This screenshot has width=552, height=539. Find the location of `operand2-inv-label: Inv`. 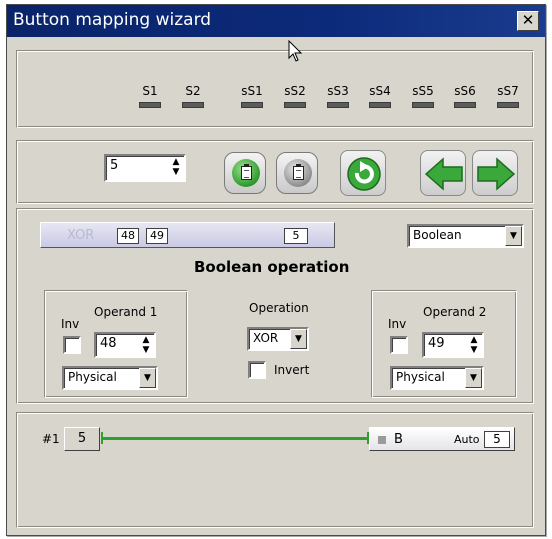

operand2-inv-label: Inv is located at coordinates (397, 324).